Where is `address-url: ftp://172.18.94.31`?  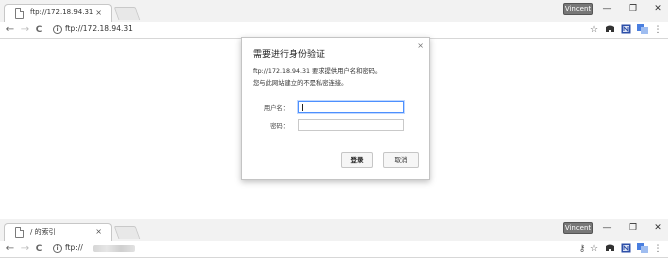 address-url: ftp://172.18.94.31 is located at coordinates (99, 28).